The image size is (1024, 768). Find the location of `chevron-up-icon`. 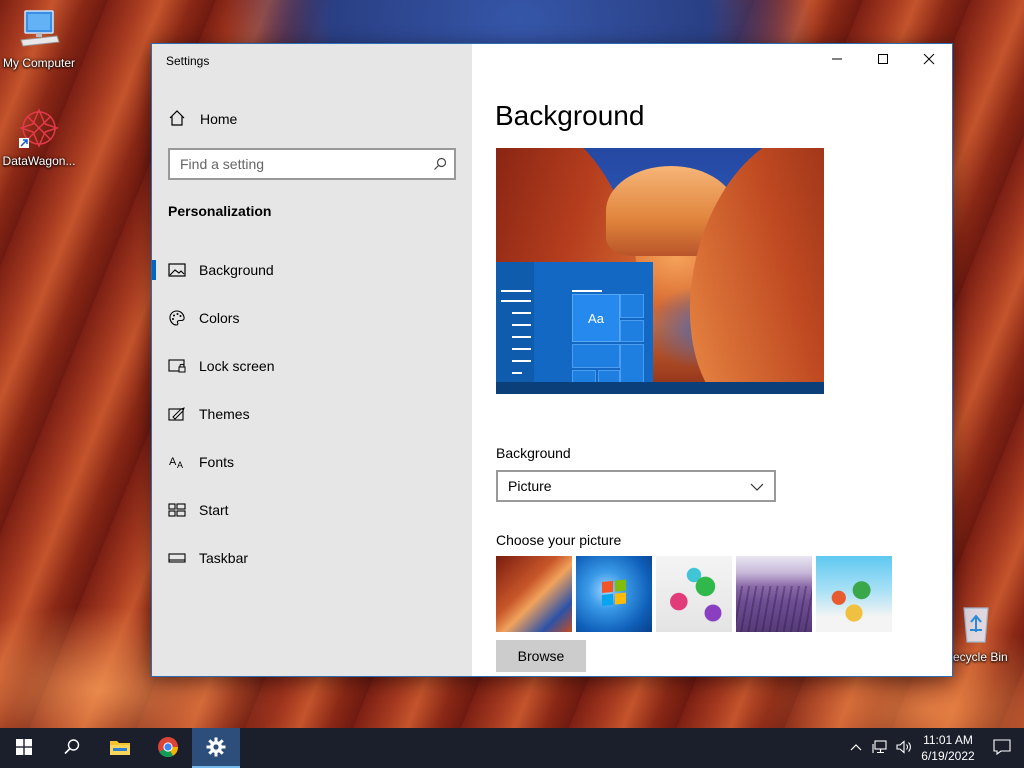

chevron-up-icon is located at coordinates (856, 748).